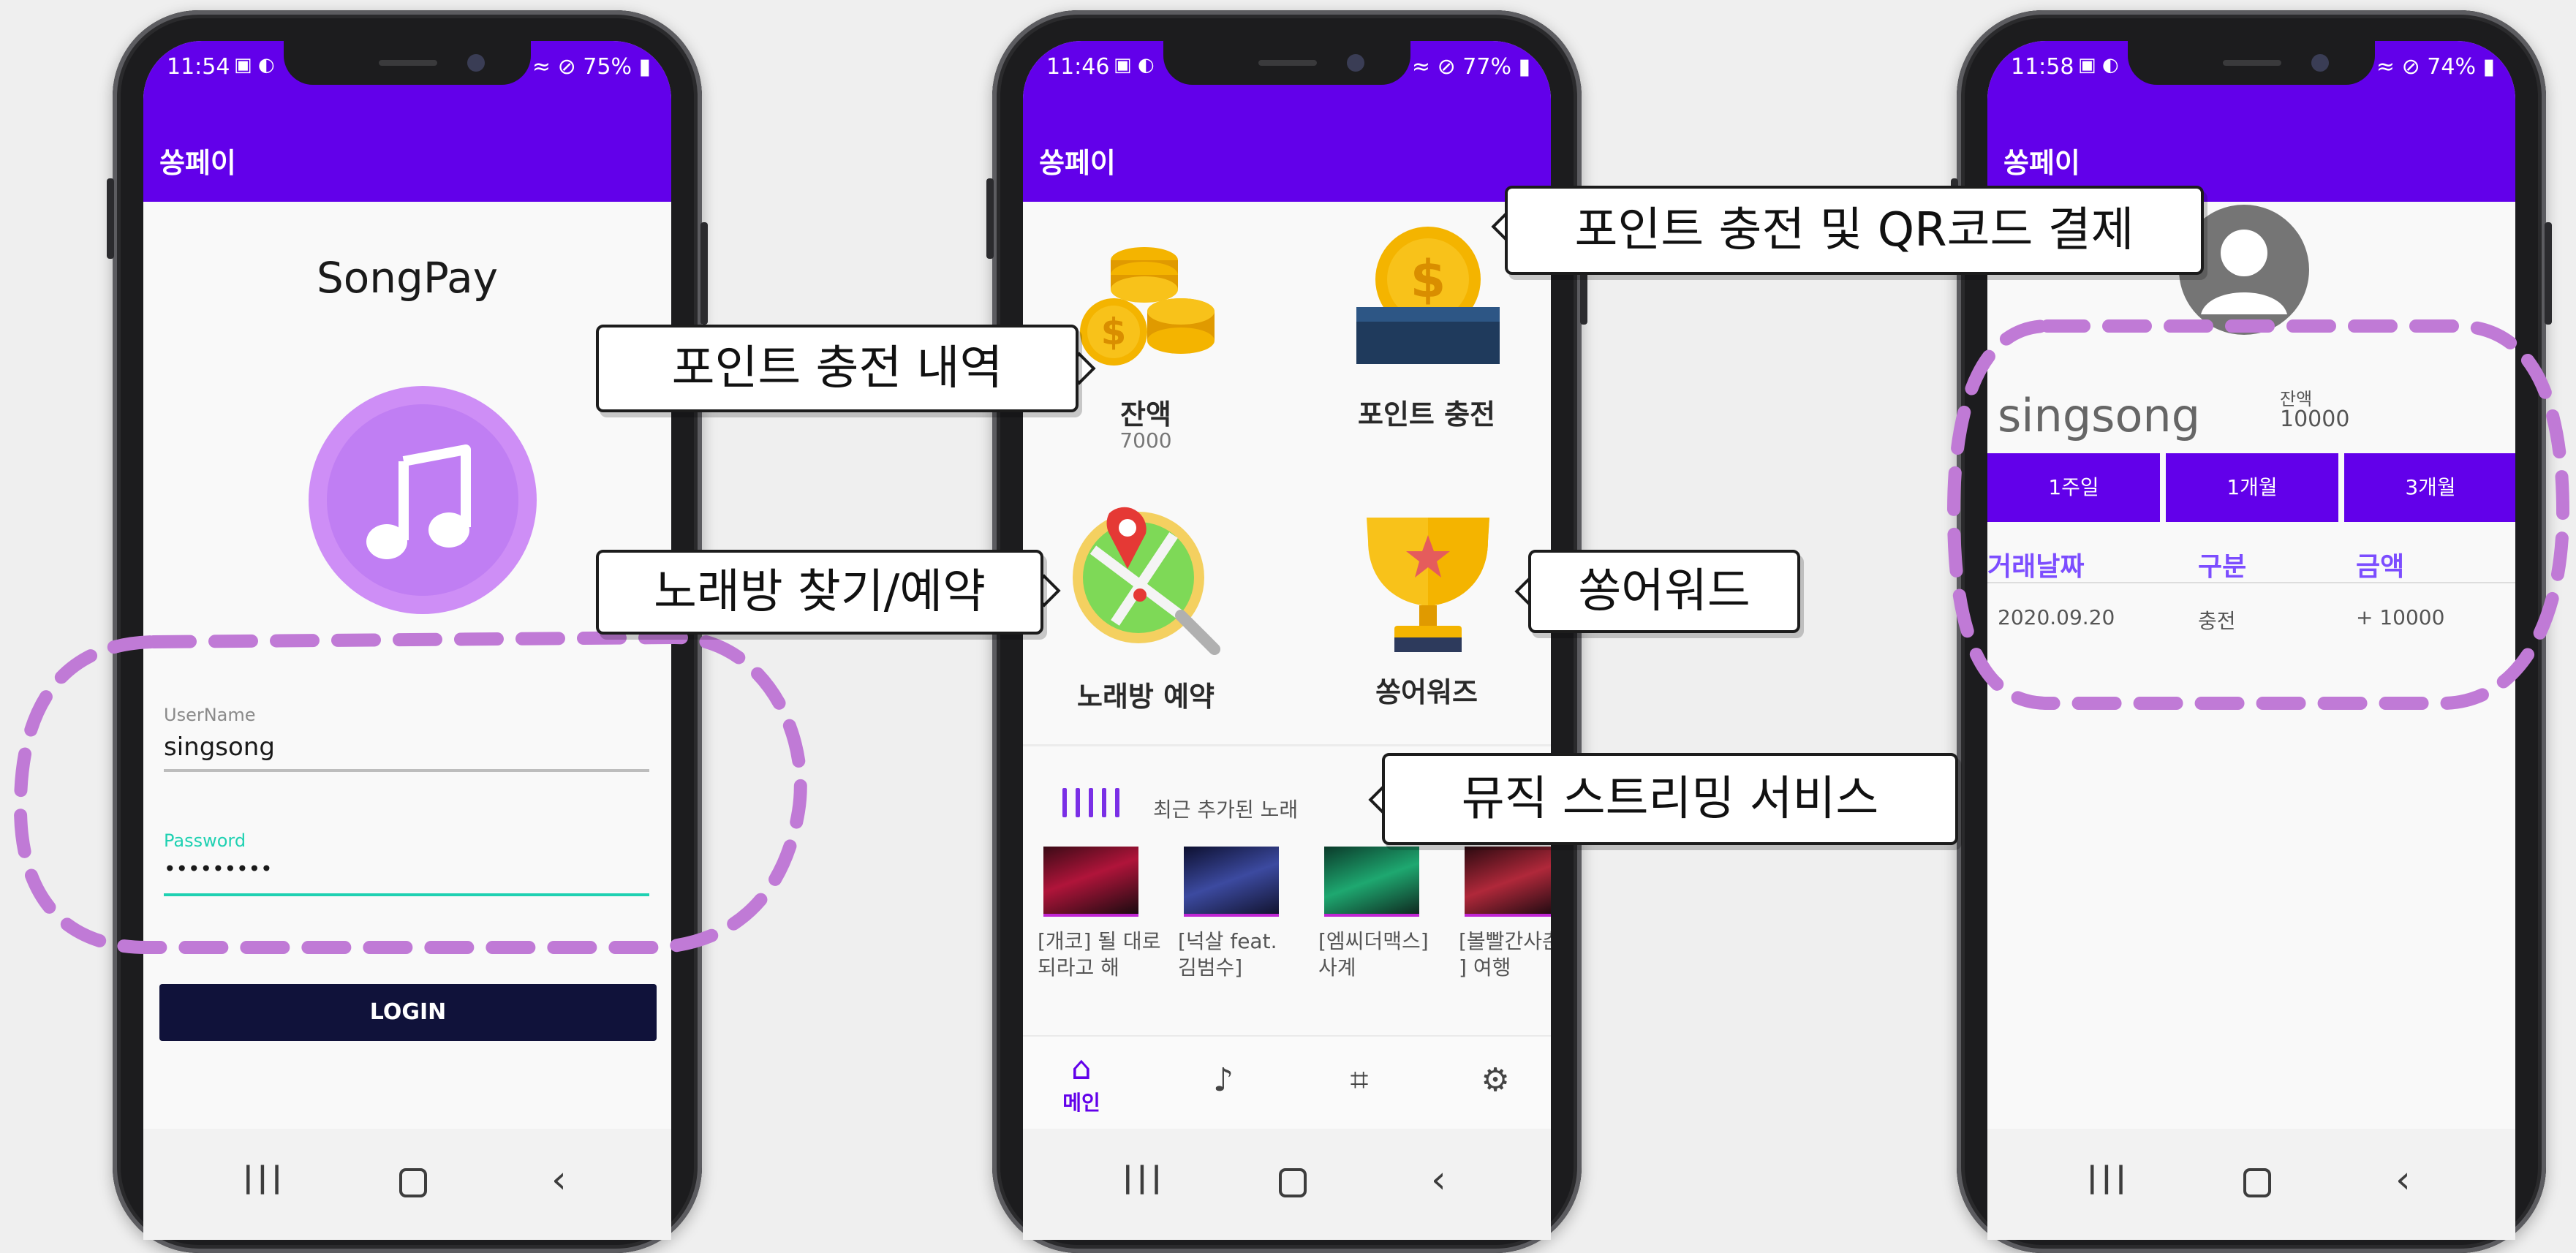  What do you see at coordinates (1081, 1103) in the screenshot?
I see `nav-home-label: 메인` at bounding box center [1081, 1103].